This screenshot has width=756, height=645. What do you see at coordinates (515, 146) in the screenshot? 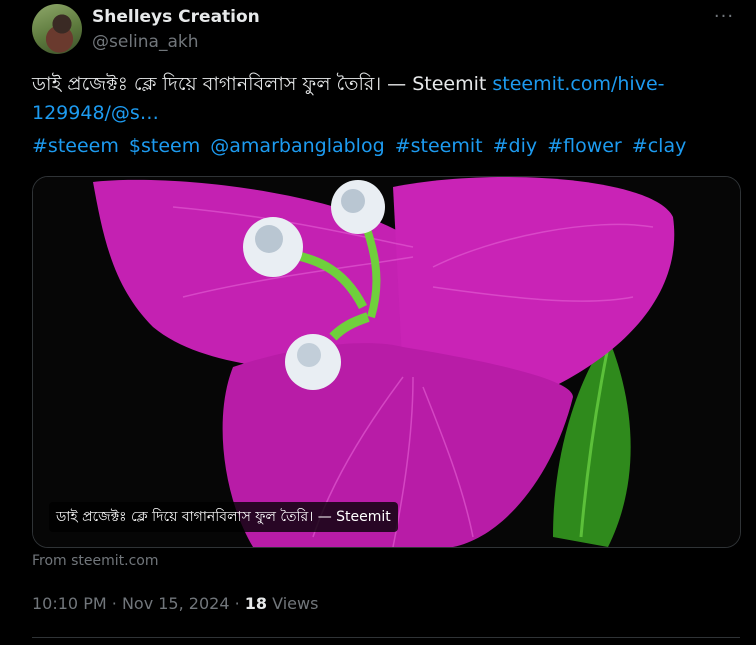
I see `hashtag: #diy` at bounding box center [515, 146].